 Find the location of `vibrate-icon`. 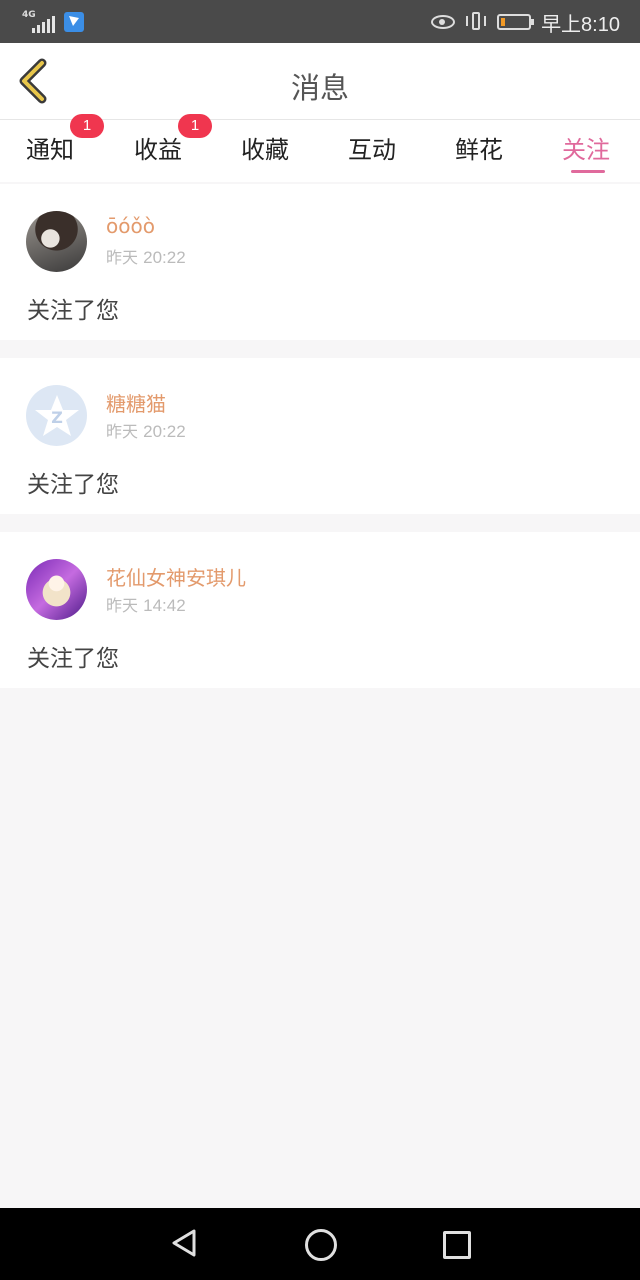

vibrate-icon is located at coordinates (476, 22).